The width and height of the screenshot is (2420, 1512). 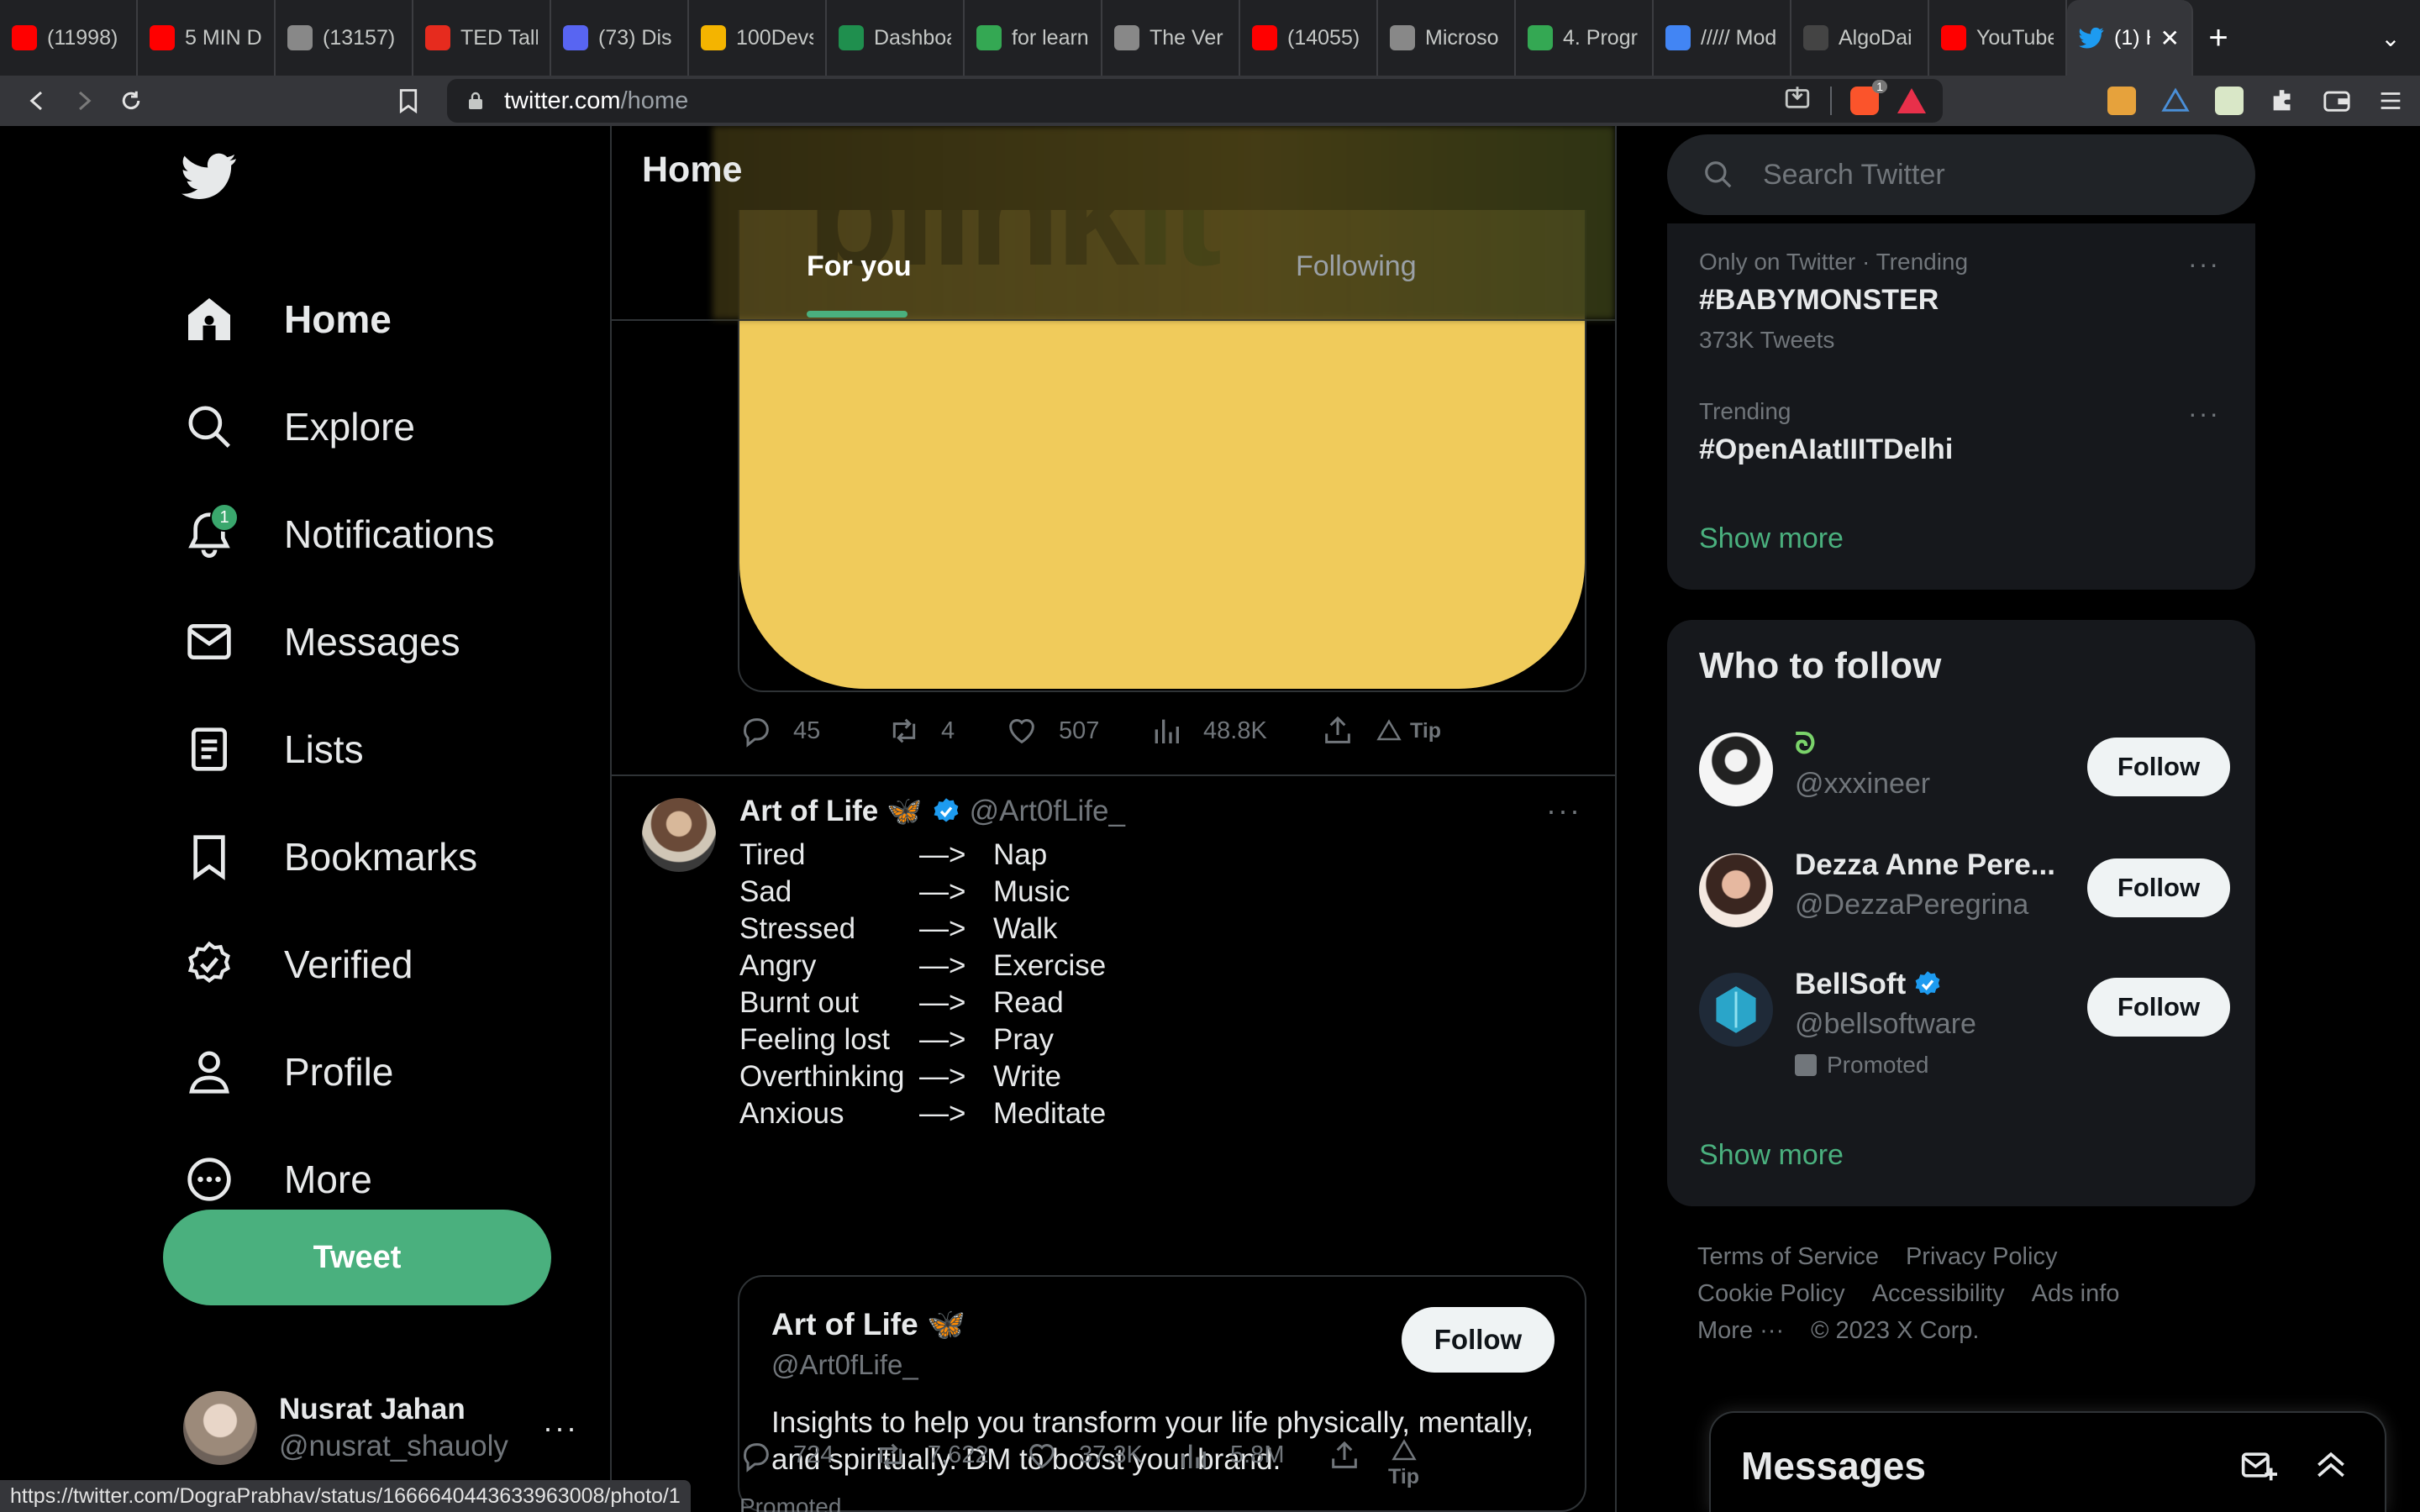 What do you see at coordinates (1826, 432) in the screenshot?
I see `trend-item: Trending #OpenAIatIIITDelhi` at bounding box center [1826, 432].